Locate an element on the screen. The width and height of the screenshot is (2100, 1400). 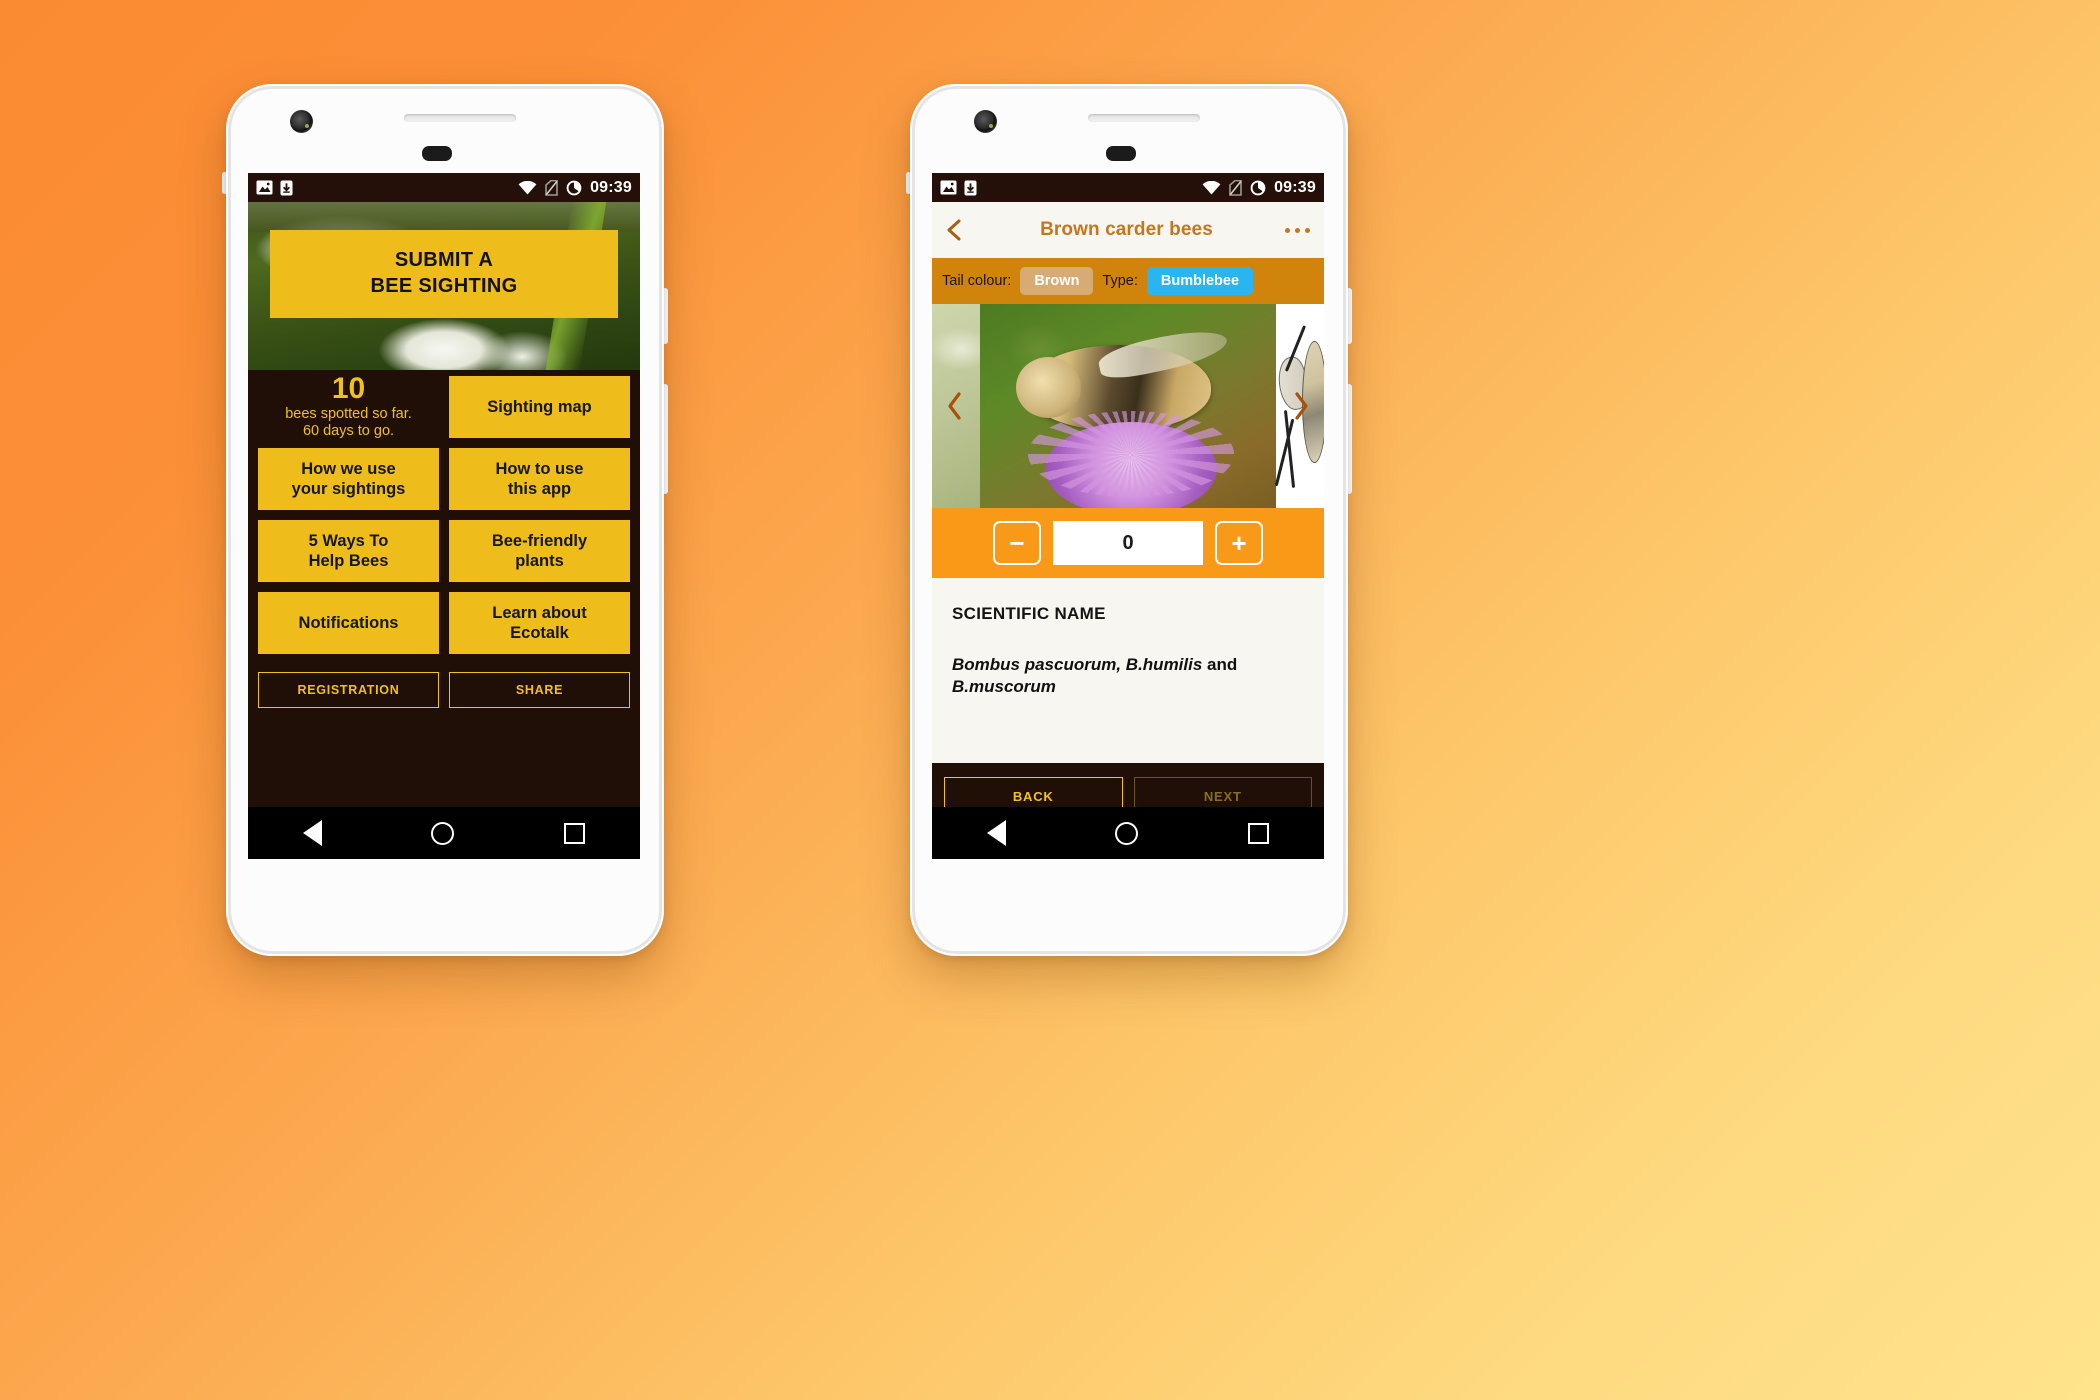
tile-notifications: Notifications is located at coordinates (348, 623).